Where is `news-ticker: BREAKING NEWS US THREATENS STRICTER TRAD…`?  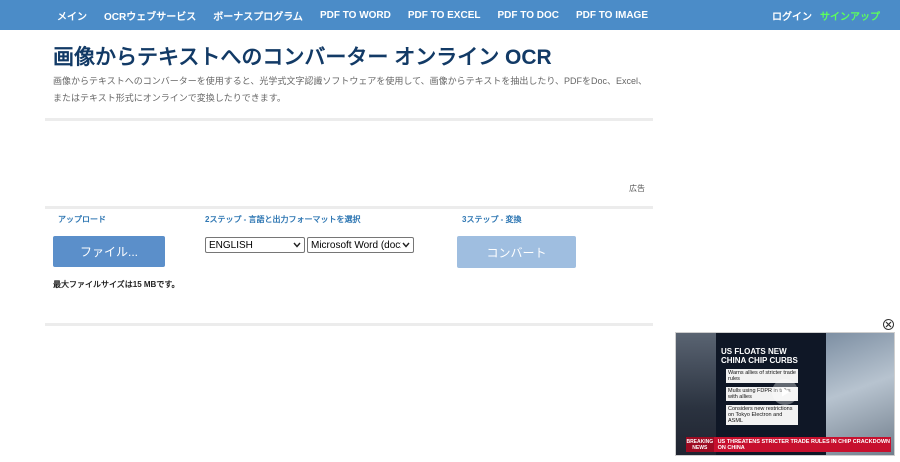 news-ticker: BREAKING NEWS US THREATENS STRICTER TRAD… is located at coordinates (788, 444).